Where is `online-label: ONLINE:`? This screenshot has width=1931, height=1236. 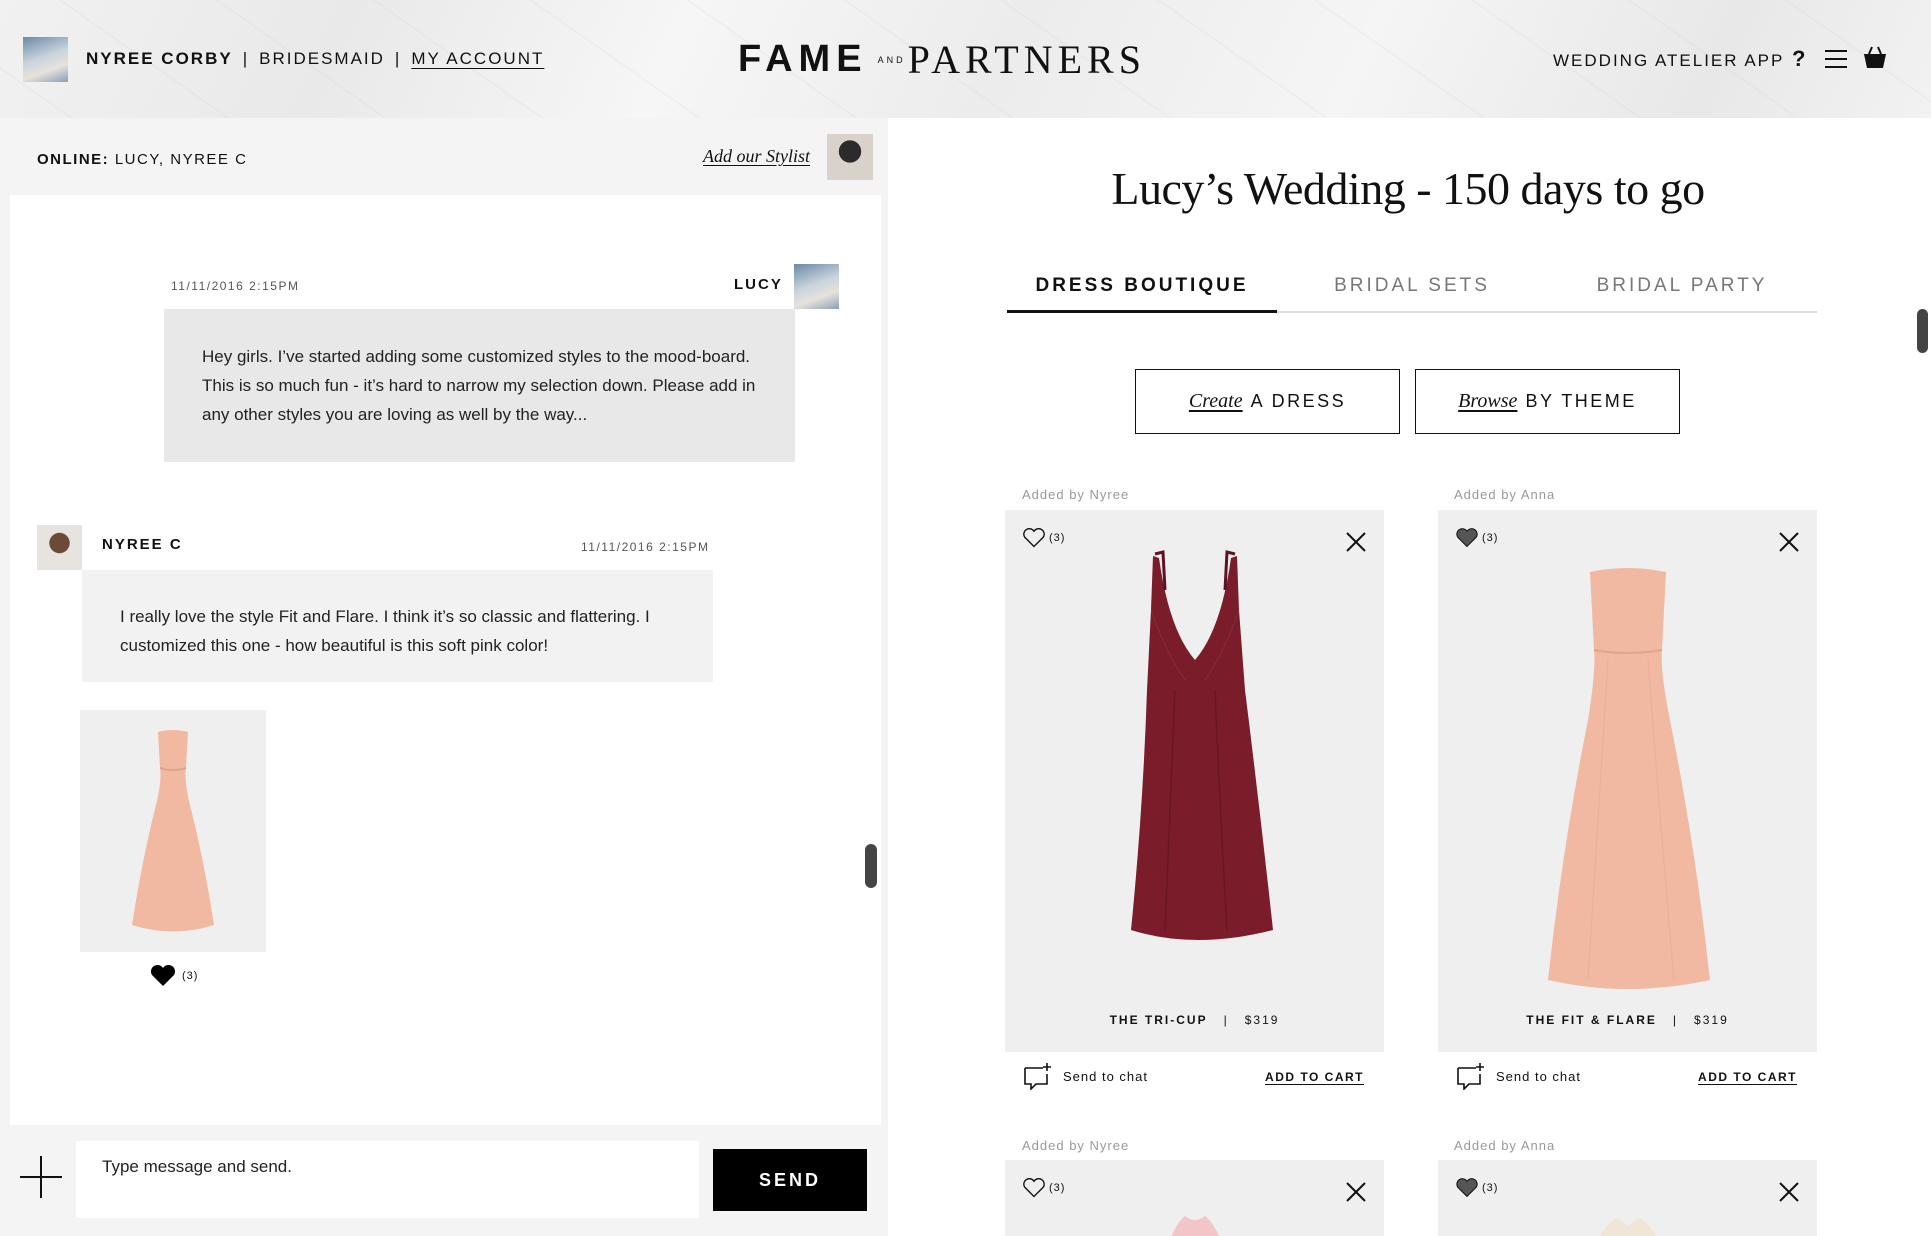
online-label: ONLINE: is located at coordinates (73, 159).